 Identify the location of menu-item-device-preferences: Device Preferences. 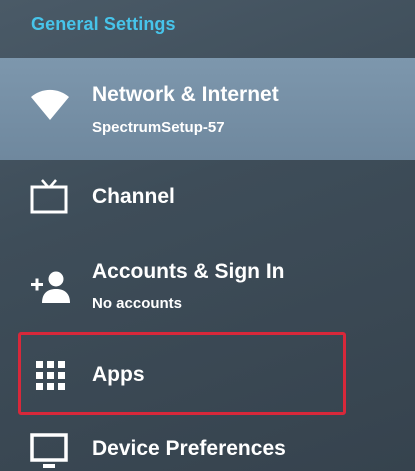
(207, 448).